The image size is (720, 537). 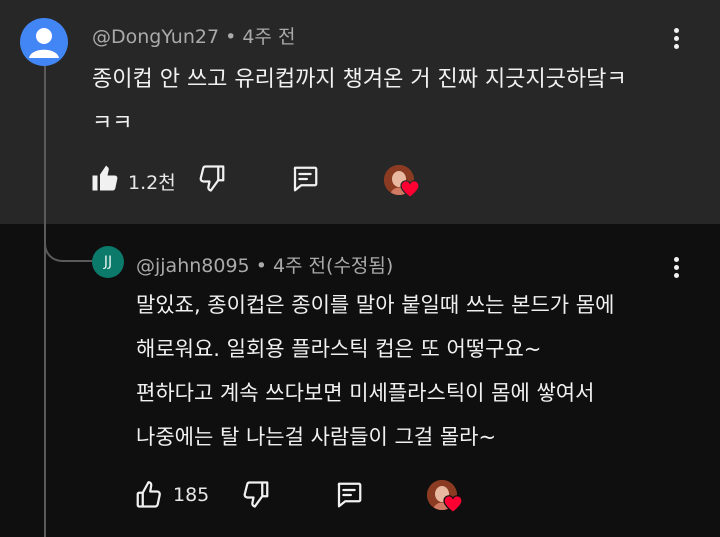 I want to click on reply-line: 해로워요. 일회용 플라스틱 컵은 또 어떻구요~, so click(x=339, y=349).